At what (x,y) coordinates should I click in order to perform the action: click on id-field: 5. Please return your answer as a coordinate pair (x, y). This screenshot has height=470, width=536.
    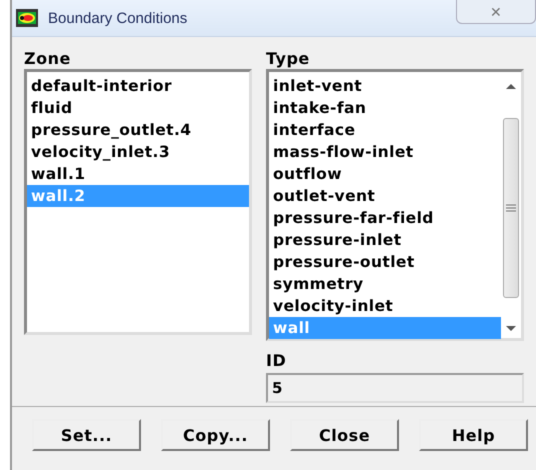
    Looking at the image, I should click on (395, 388).